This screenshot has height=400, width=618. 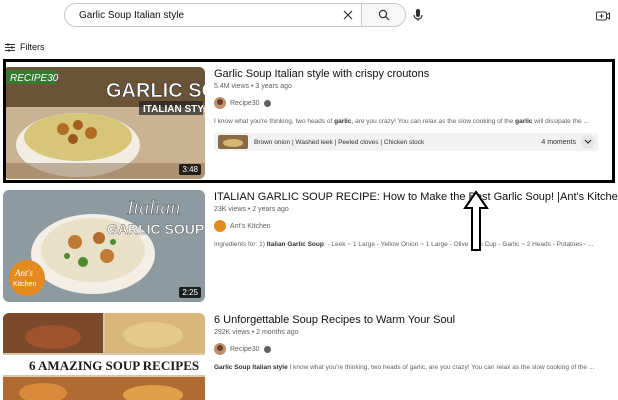 What do you see at coordinates (104, 246) in the screenshot?
I see `video-thumbnail: Italian GARLIC SOUP Ant's Kitchen 2:25` at bounding box center [104, 246].